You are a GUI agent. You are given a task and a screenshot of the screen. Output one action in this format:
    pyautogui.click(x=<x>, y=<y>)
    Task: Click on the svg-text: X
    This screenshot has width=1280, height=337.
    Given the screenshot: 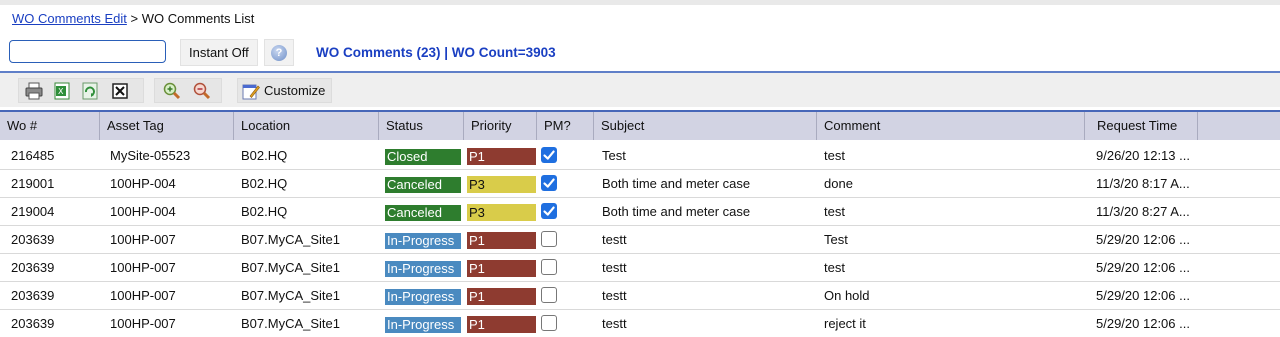 What is the action you would take?
    pyautogui.click(x=61, y=91)
    